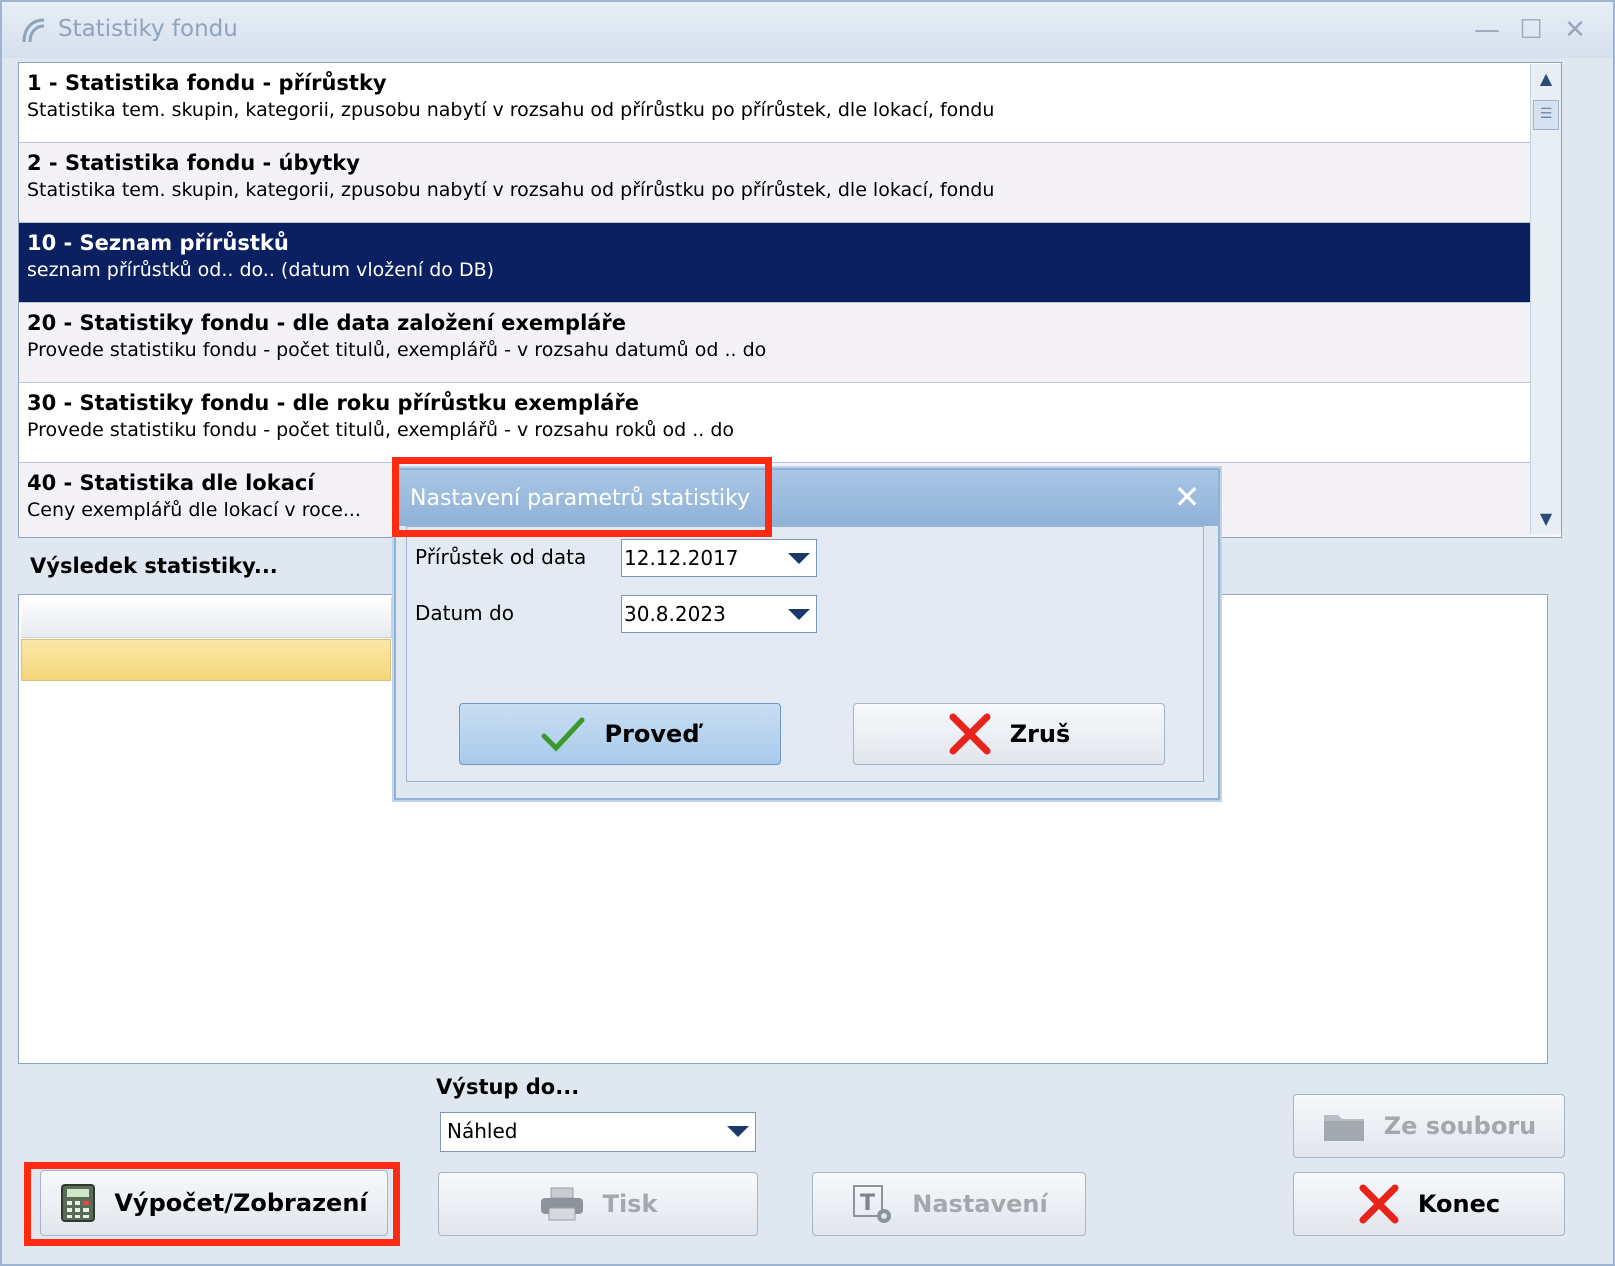 The width and height of the screenshot is (1615, 1266). Describe the element at coordinates (158, 243) in the screenshot. I see `list-item-title: 10 - Seznam přírůstků` at that location.